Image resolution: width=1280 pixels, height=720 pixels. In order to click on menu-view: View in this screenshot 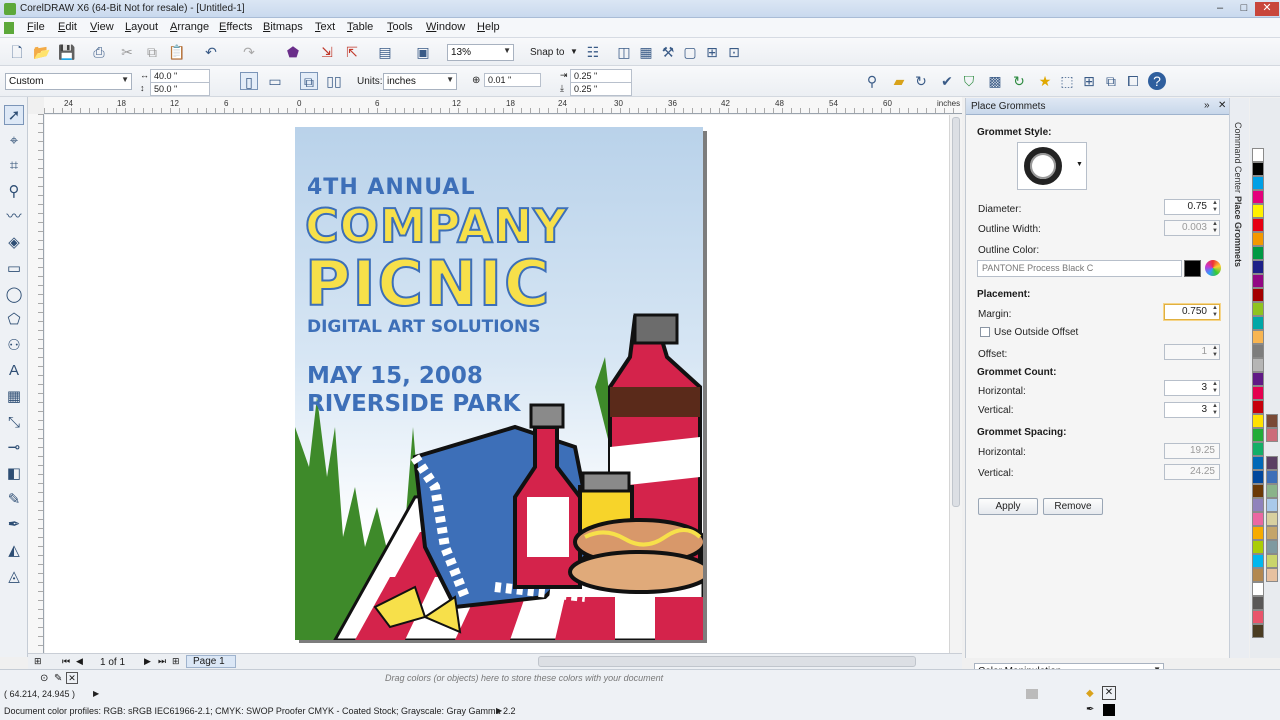, I will do `click(102, 27)`.